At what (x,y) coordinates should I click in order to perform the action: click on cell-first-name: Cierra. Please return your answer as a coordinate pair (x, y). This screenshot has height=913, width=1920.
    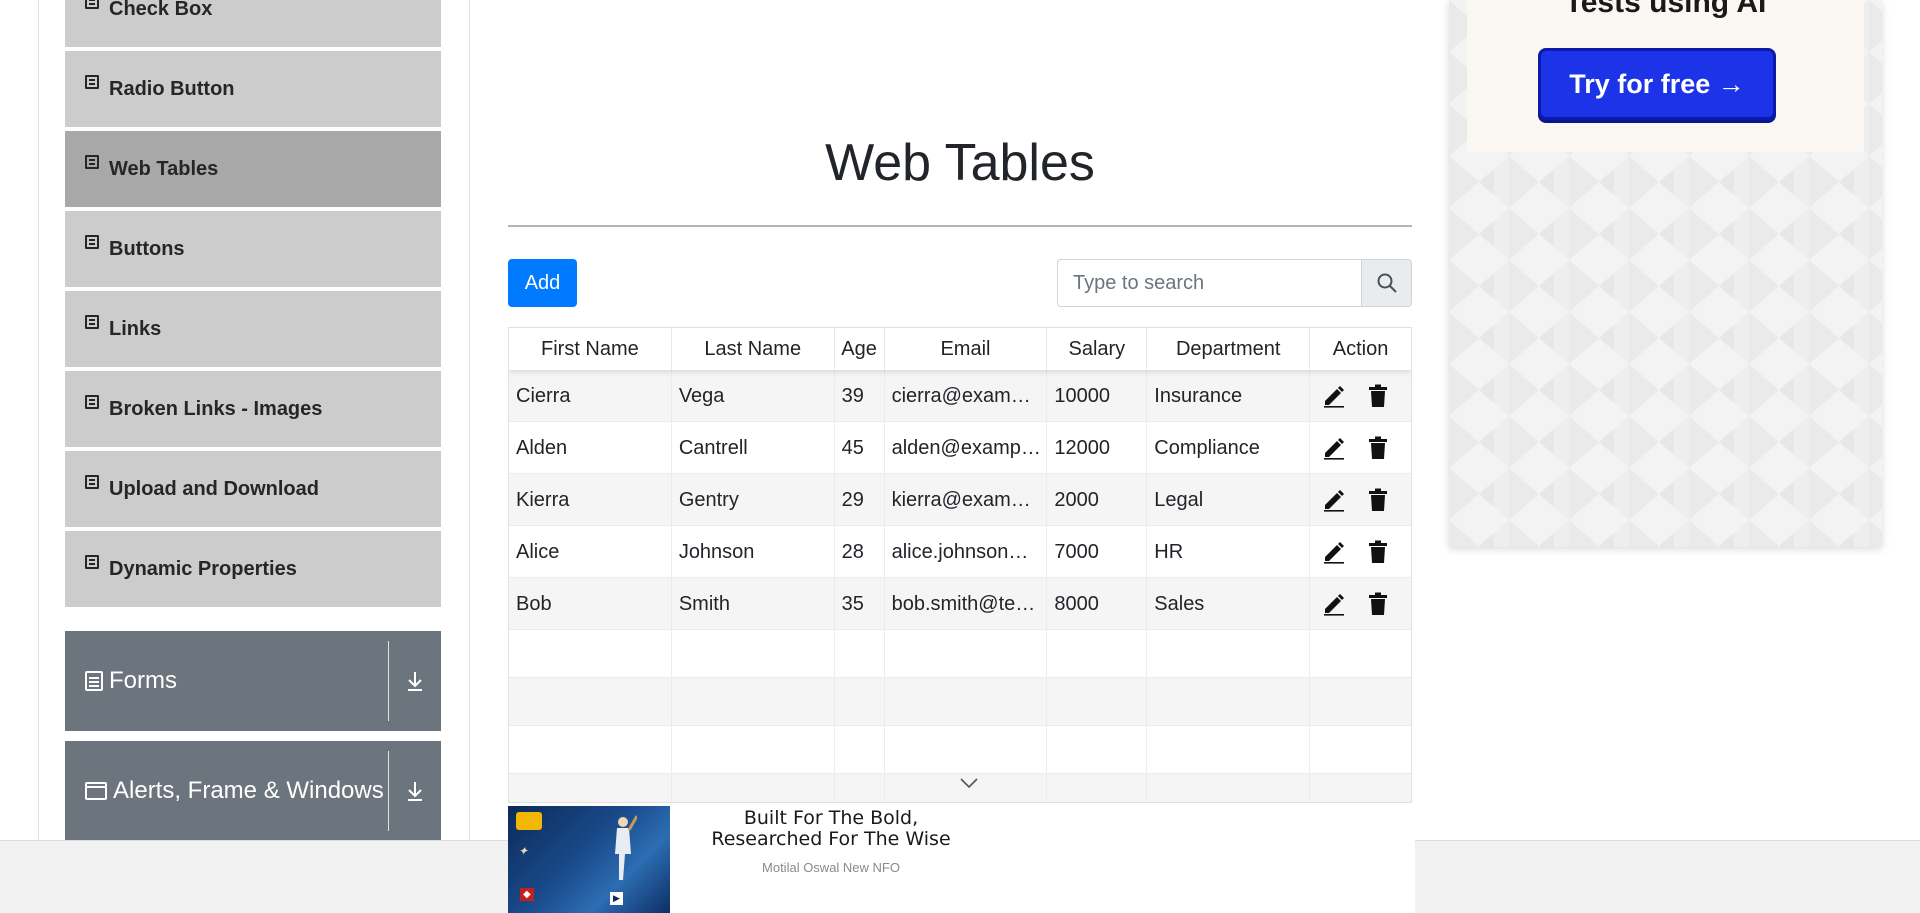
    Looking at the image, I should click on (590, 396).